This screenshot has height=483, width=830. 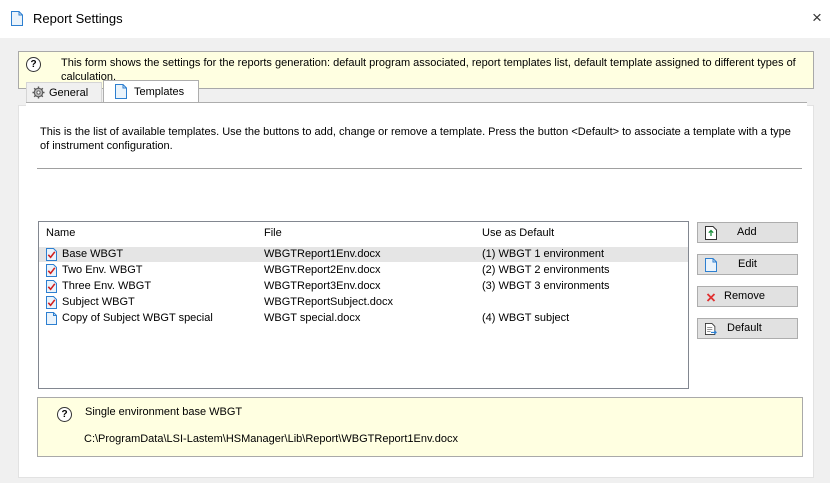 What do you see at coordinates (817, 18) in the screenshot?
I see `close-button: ×` at bounding box center [817, 18].